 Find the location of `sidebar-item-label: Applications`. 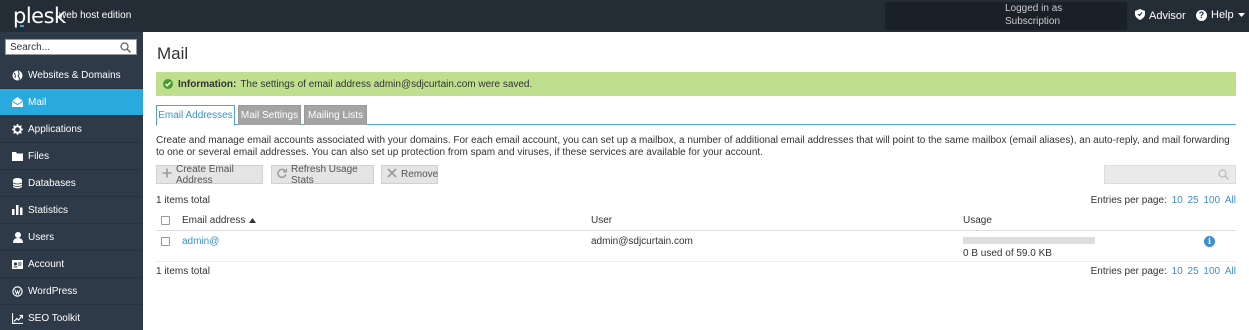

sidebar-item-label: Applications is located at coordinates (55, 129).